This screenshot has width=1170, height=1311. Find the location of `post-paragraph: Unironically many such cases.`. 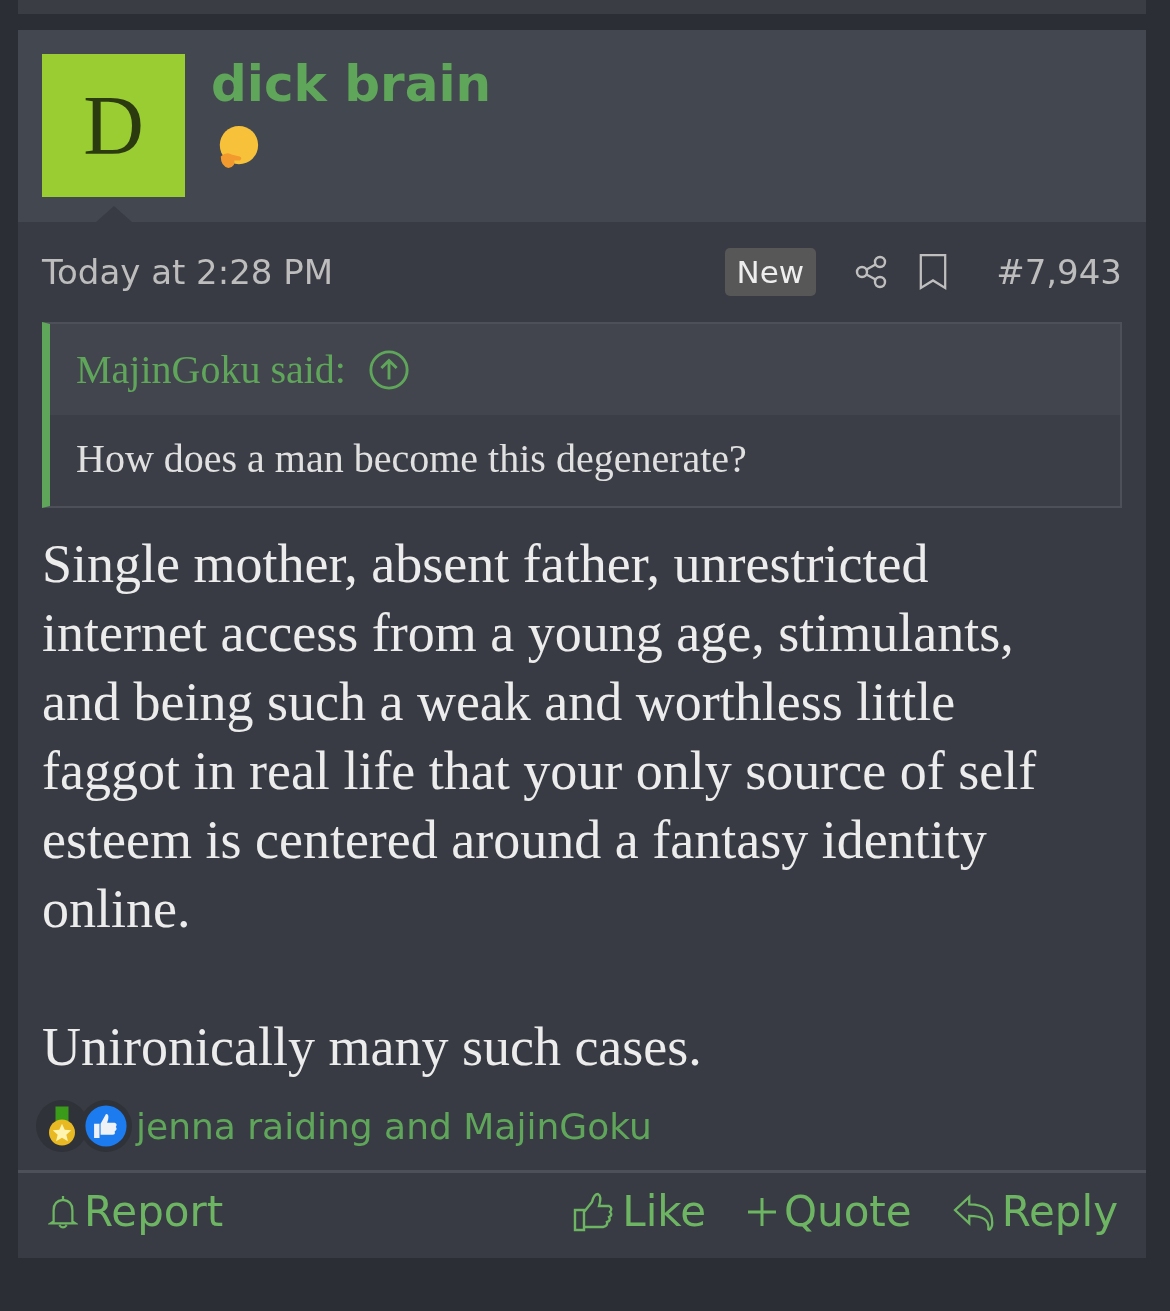

post-paragraph: Unironically many such cases. is located at coordinates (372, 1047).